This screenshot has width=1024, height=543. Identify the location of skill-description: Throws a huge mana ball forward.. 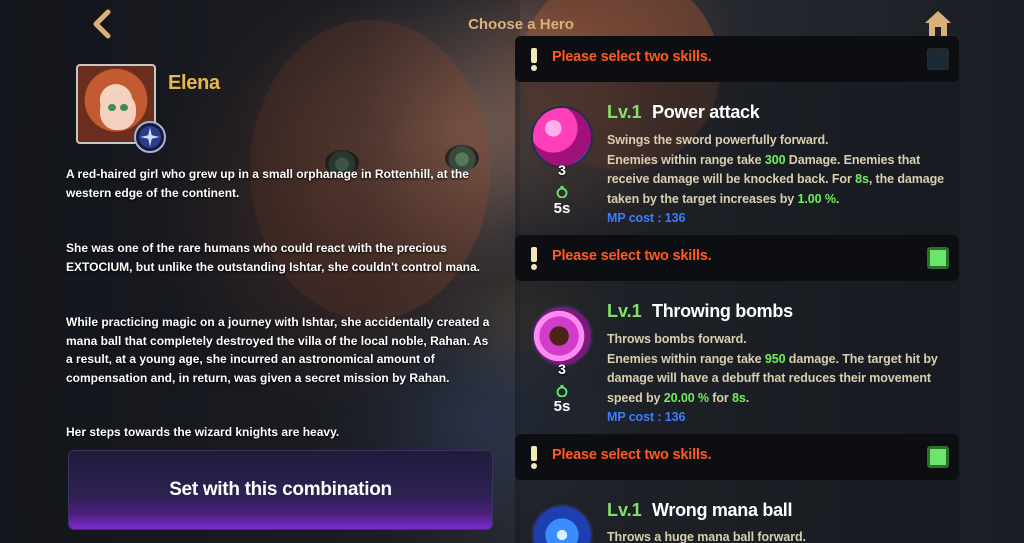
(706, 536).